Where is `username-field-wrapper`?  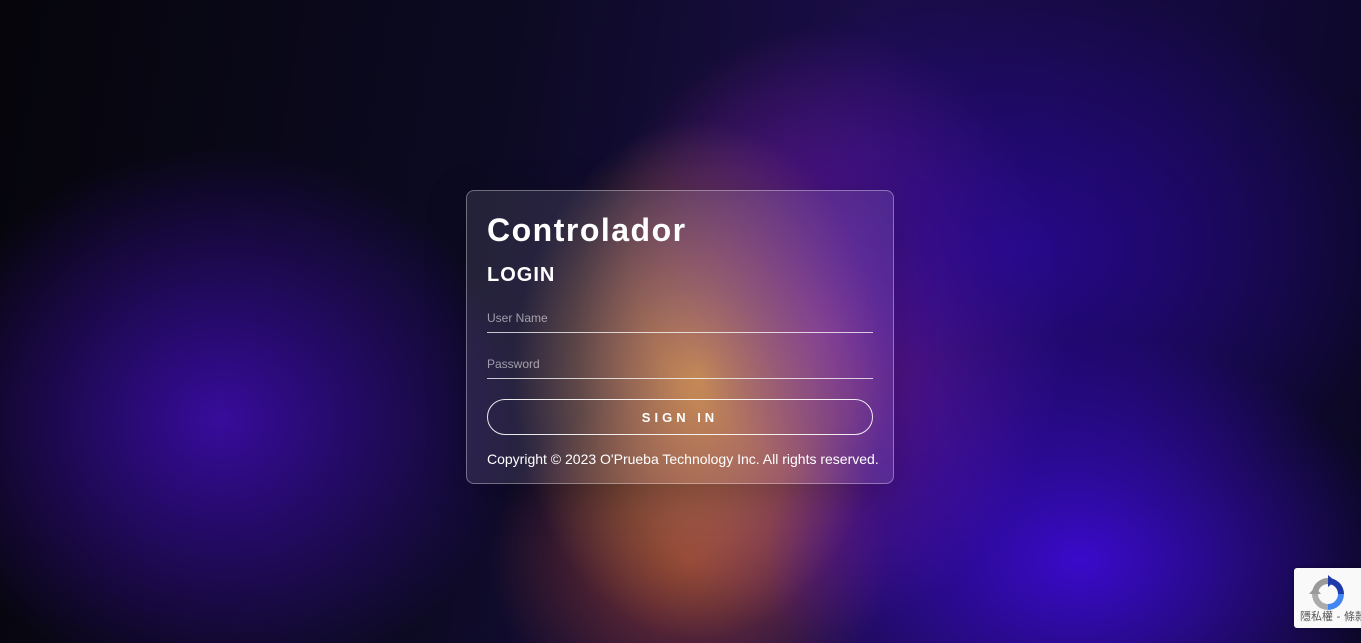
username-field-wrapper is located at coordinates (680, 319).